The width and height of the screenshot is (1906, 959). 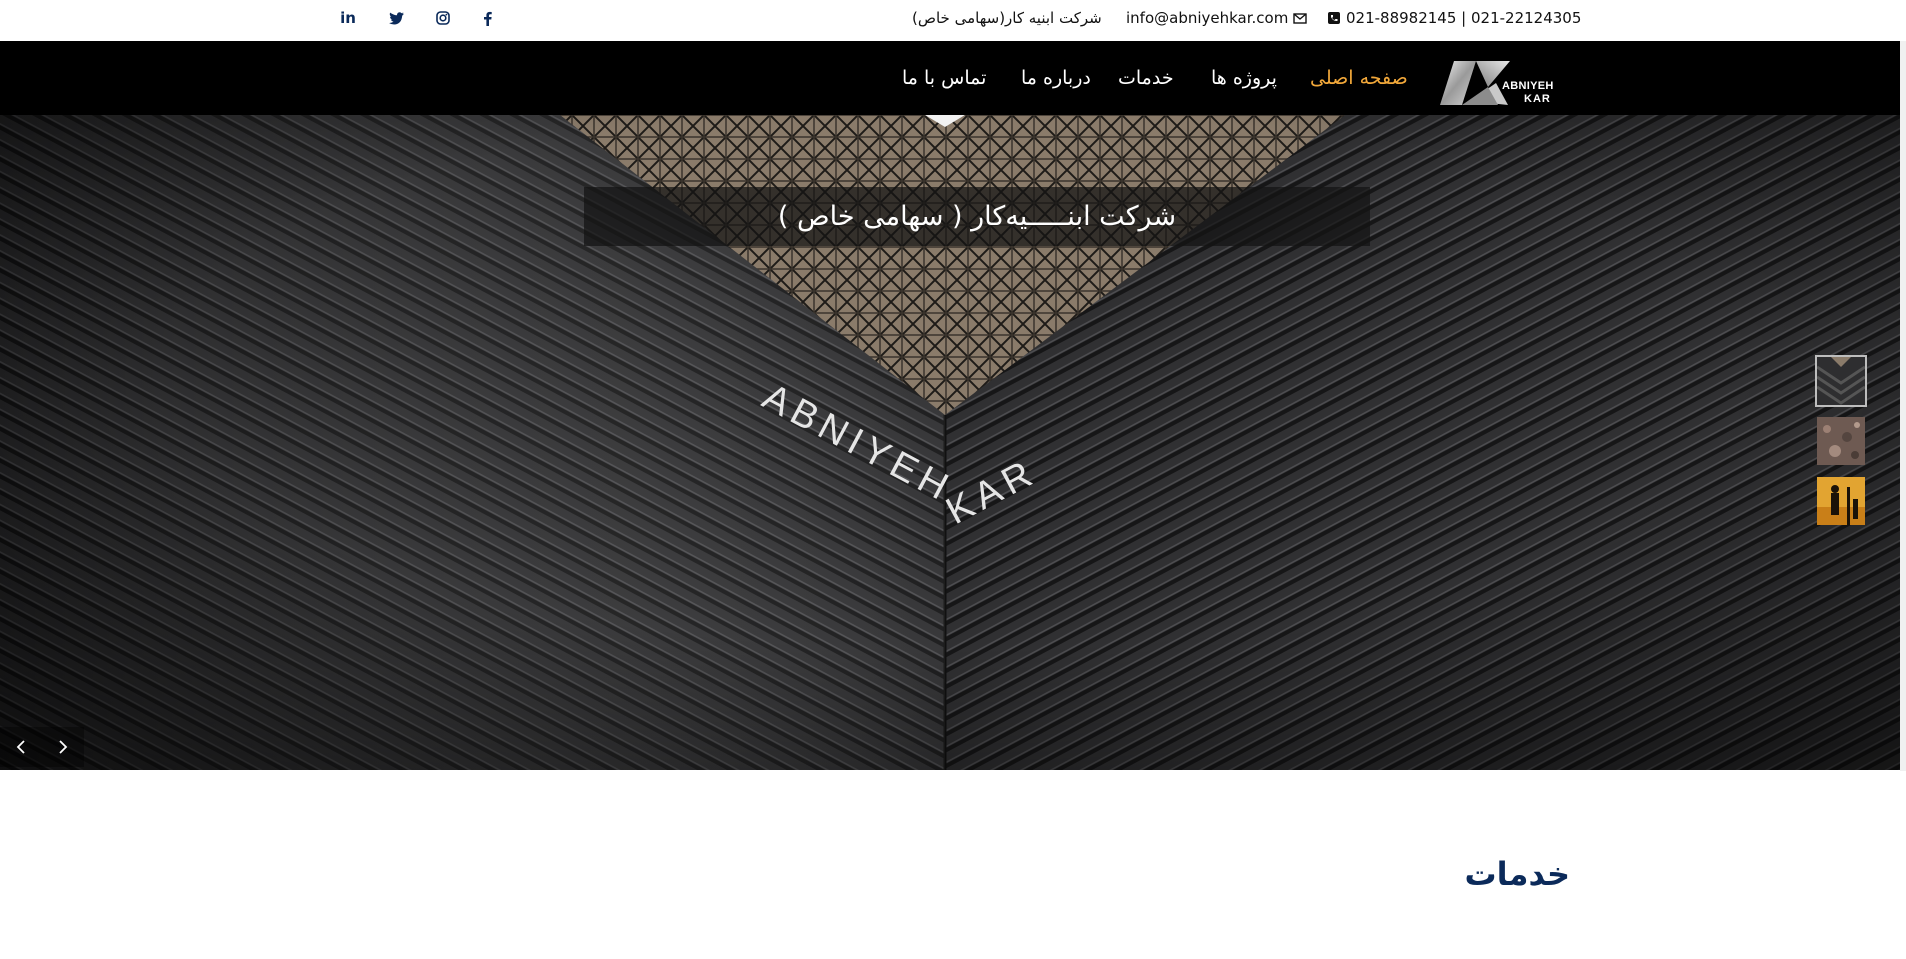 What do you see at coordinates (1537, 99) in the screenshot?
I see `logo-text-bottom: KAR` at bounding box center [1537, 99].